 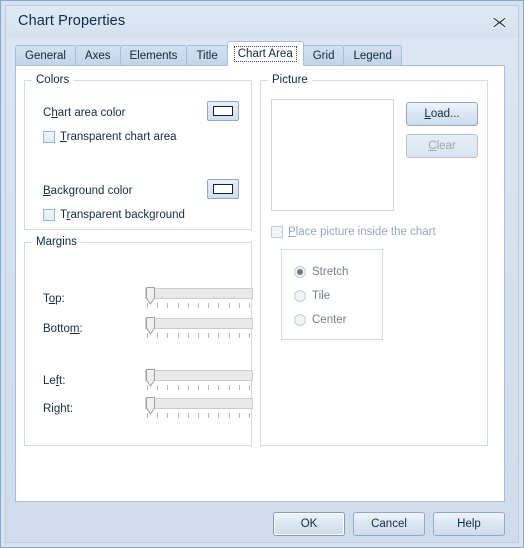 I want to click on place-picture-inside-chart-label: Place picture inside the chart, so click(x=362, y=232).